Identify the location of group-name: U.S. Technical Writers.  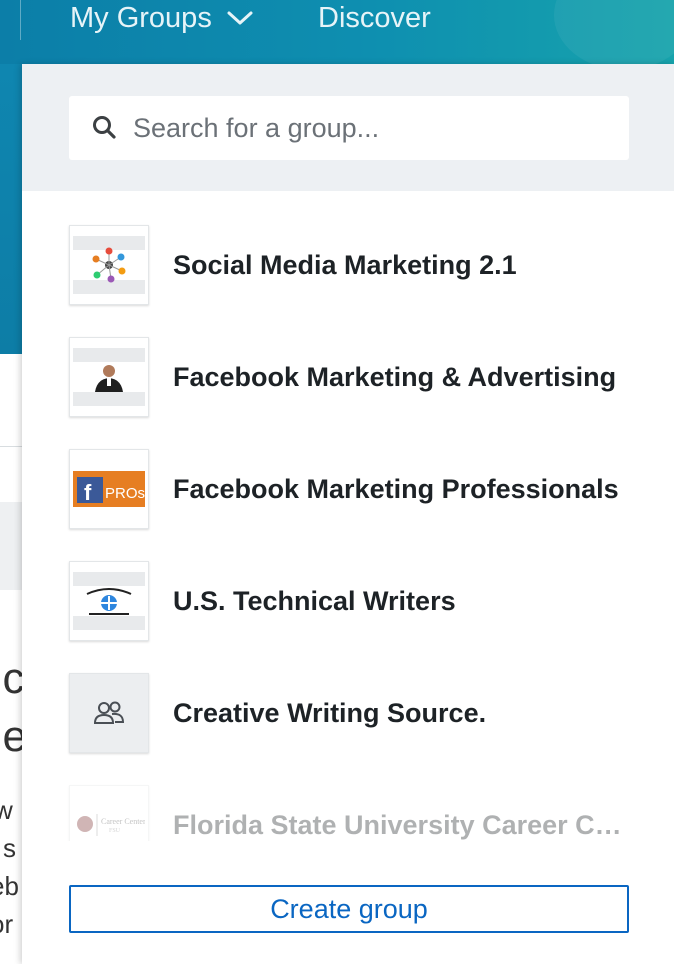
(314, 600).